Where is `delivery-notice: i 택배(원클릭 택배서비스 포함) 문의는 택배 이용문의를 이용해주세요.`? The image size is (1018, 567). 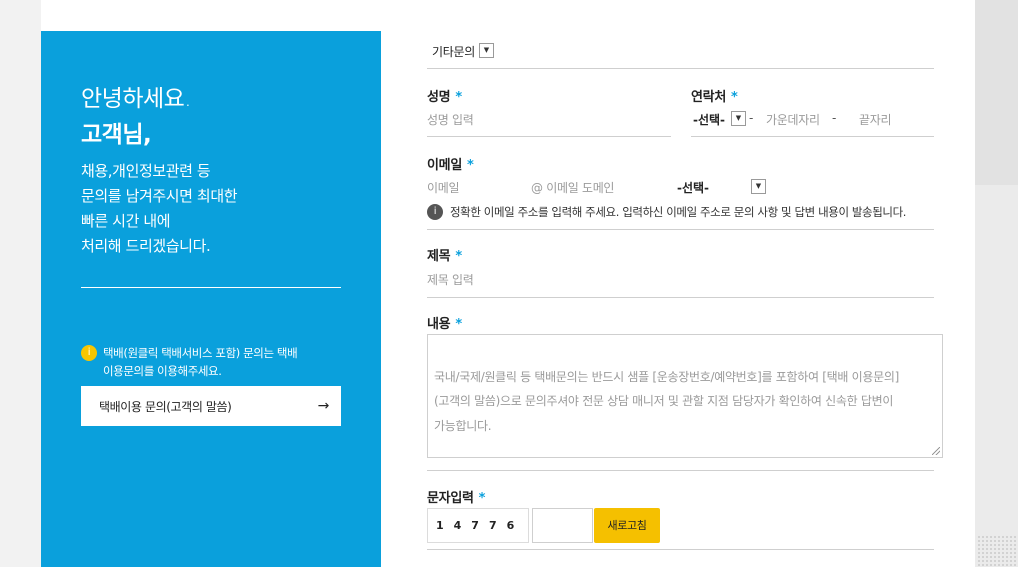
delivery-notice: i 택배(원클릭 택배서비스 포함) 문의는 택배 이용문의를 이용해주세요. is located at coordinates (211, 362).